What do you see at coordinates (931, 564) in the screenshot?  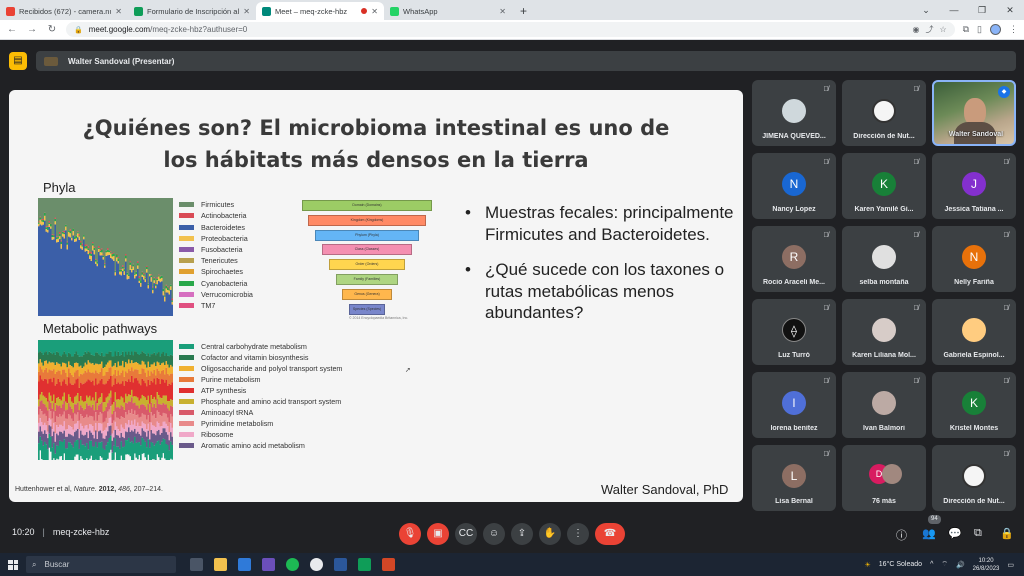 I see `tray-overflow-icon: ^` at bounding box center [931, 564].